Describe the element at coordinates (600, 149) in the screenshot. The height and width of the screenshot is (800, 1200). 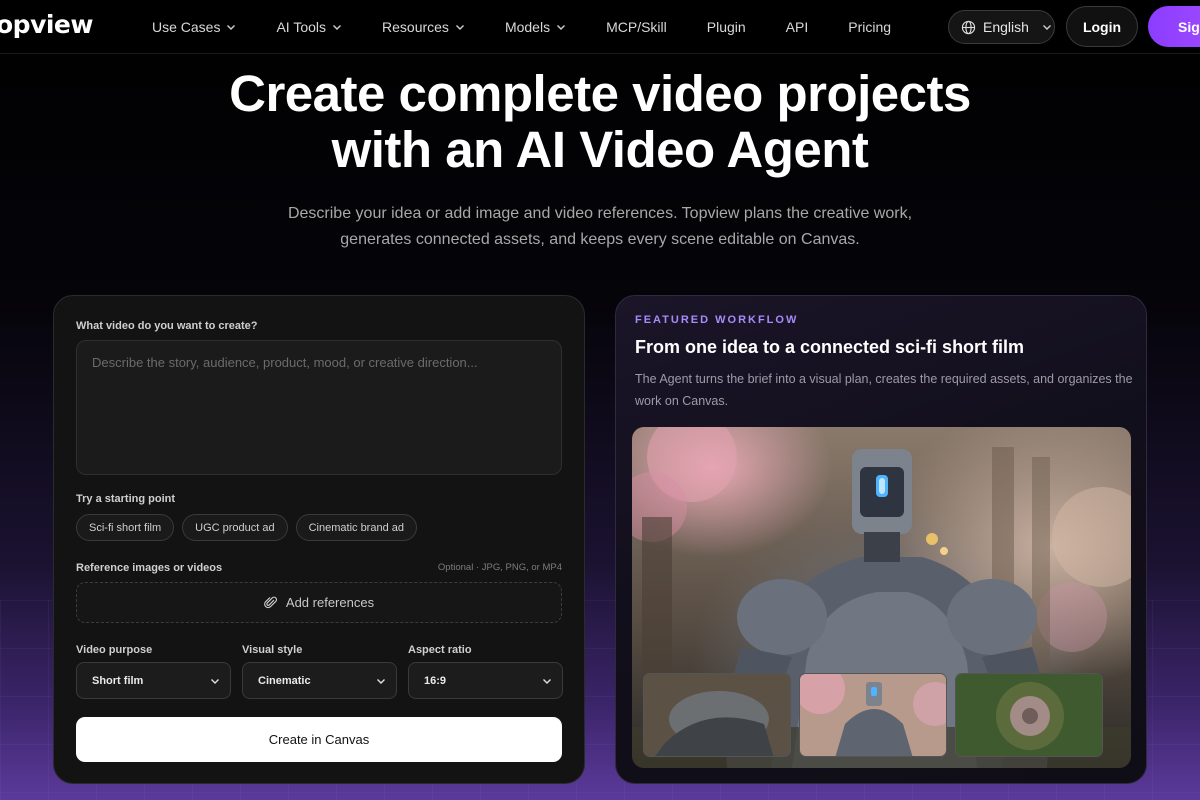
I see `hero-title-line-2: with an AI Video Agent` at that location.